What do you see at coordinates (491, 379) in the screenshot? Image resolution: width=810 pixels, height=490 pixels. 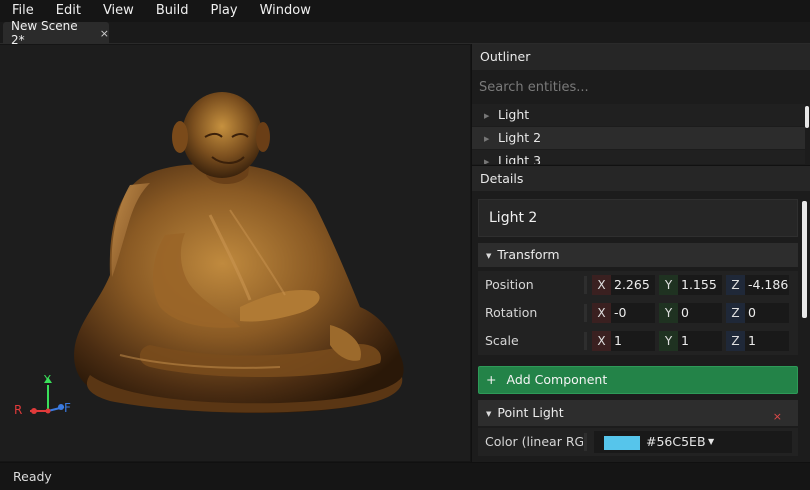 I see `plus-icon: +` at bounding box center [491, 379].